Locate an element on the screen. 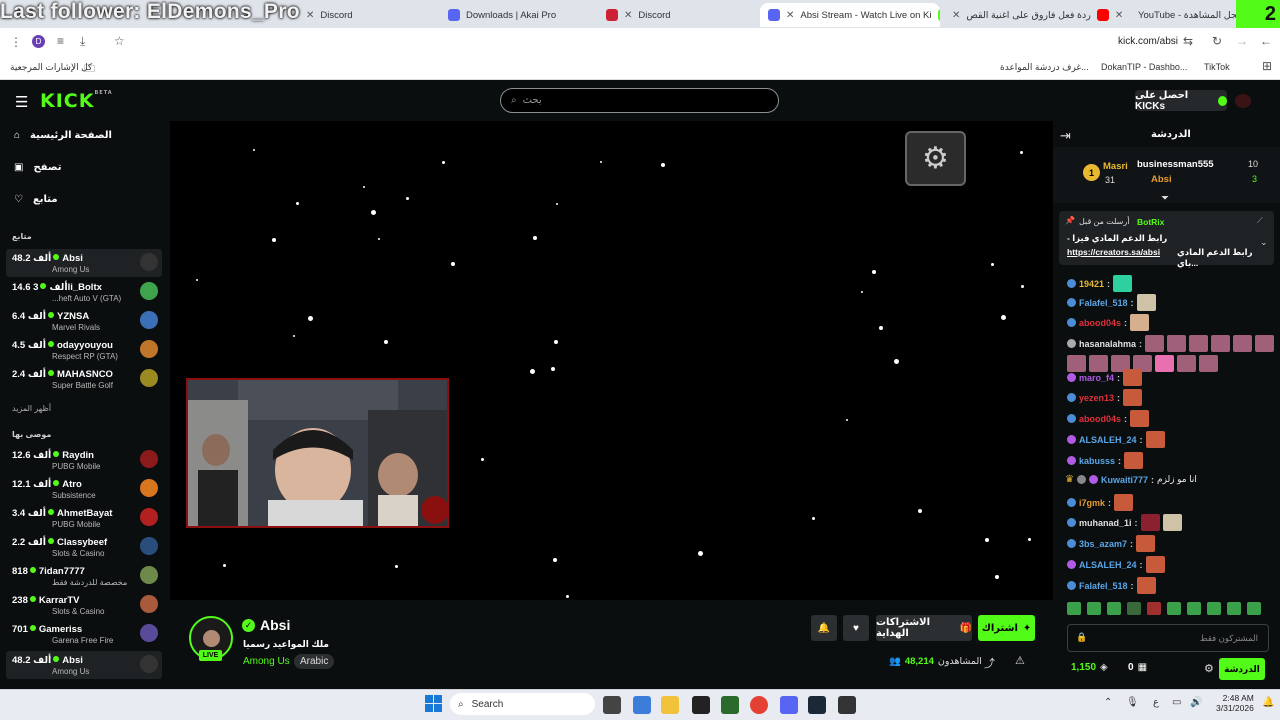 This screenshot has height=720, width=1280. explorer-icon is located at coordinates (670, 705).